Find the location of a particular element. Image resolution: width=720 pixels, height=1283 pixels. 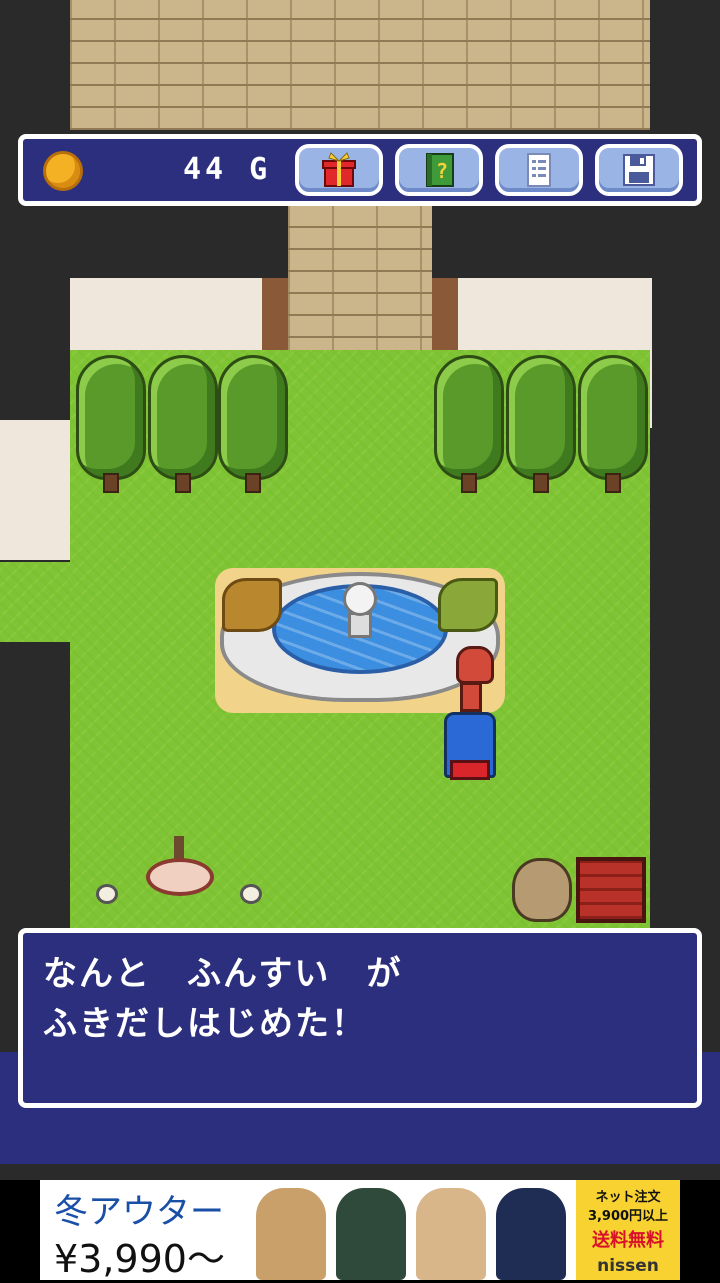

help-book-icon: ? is located at coordinates (440, 170).